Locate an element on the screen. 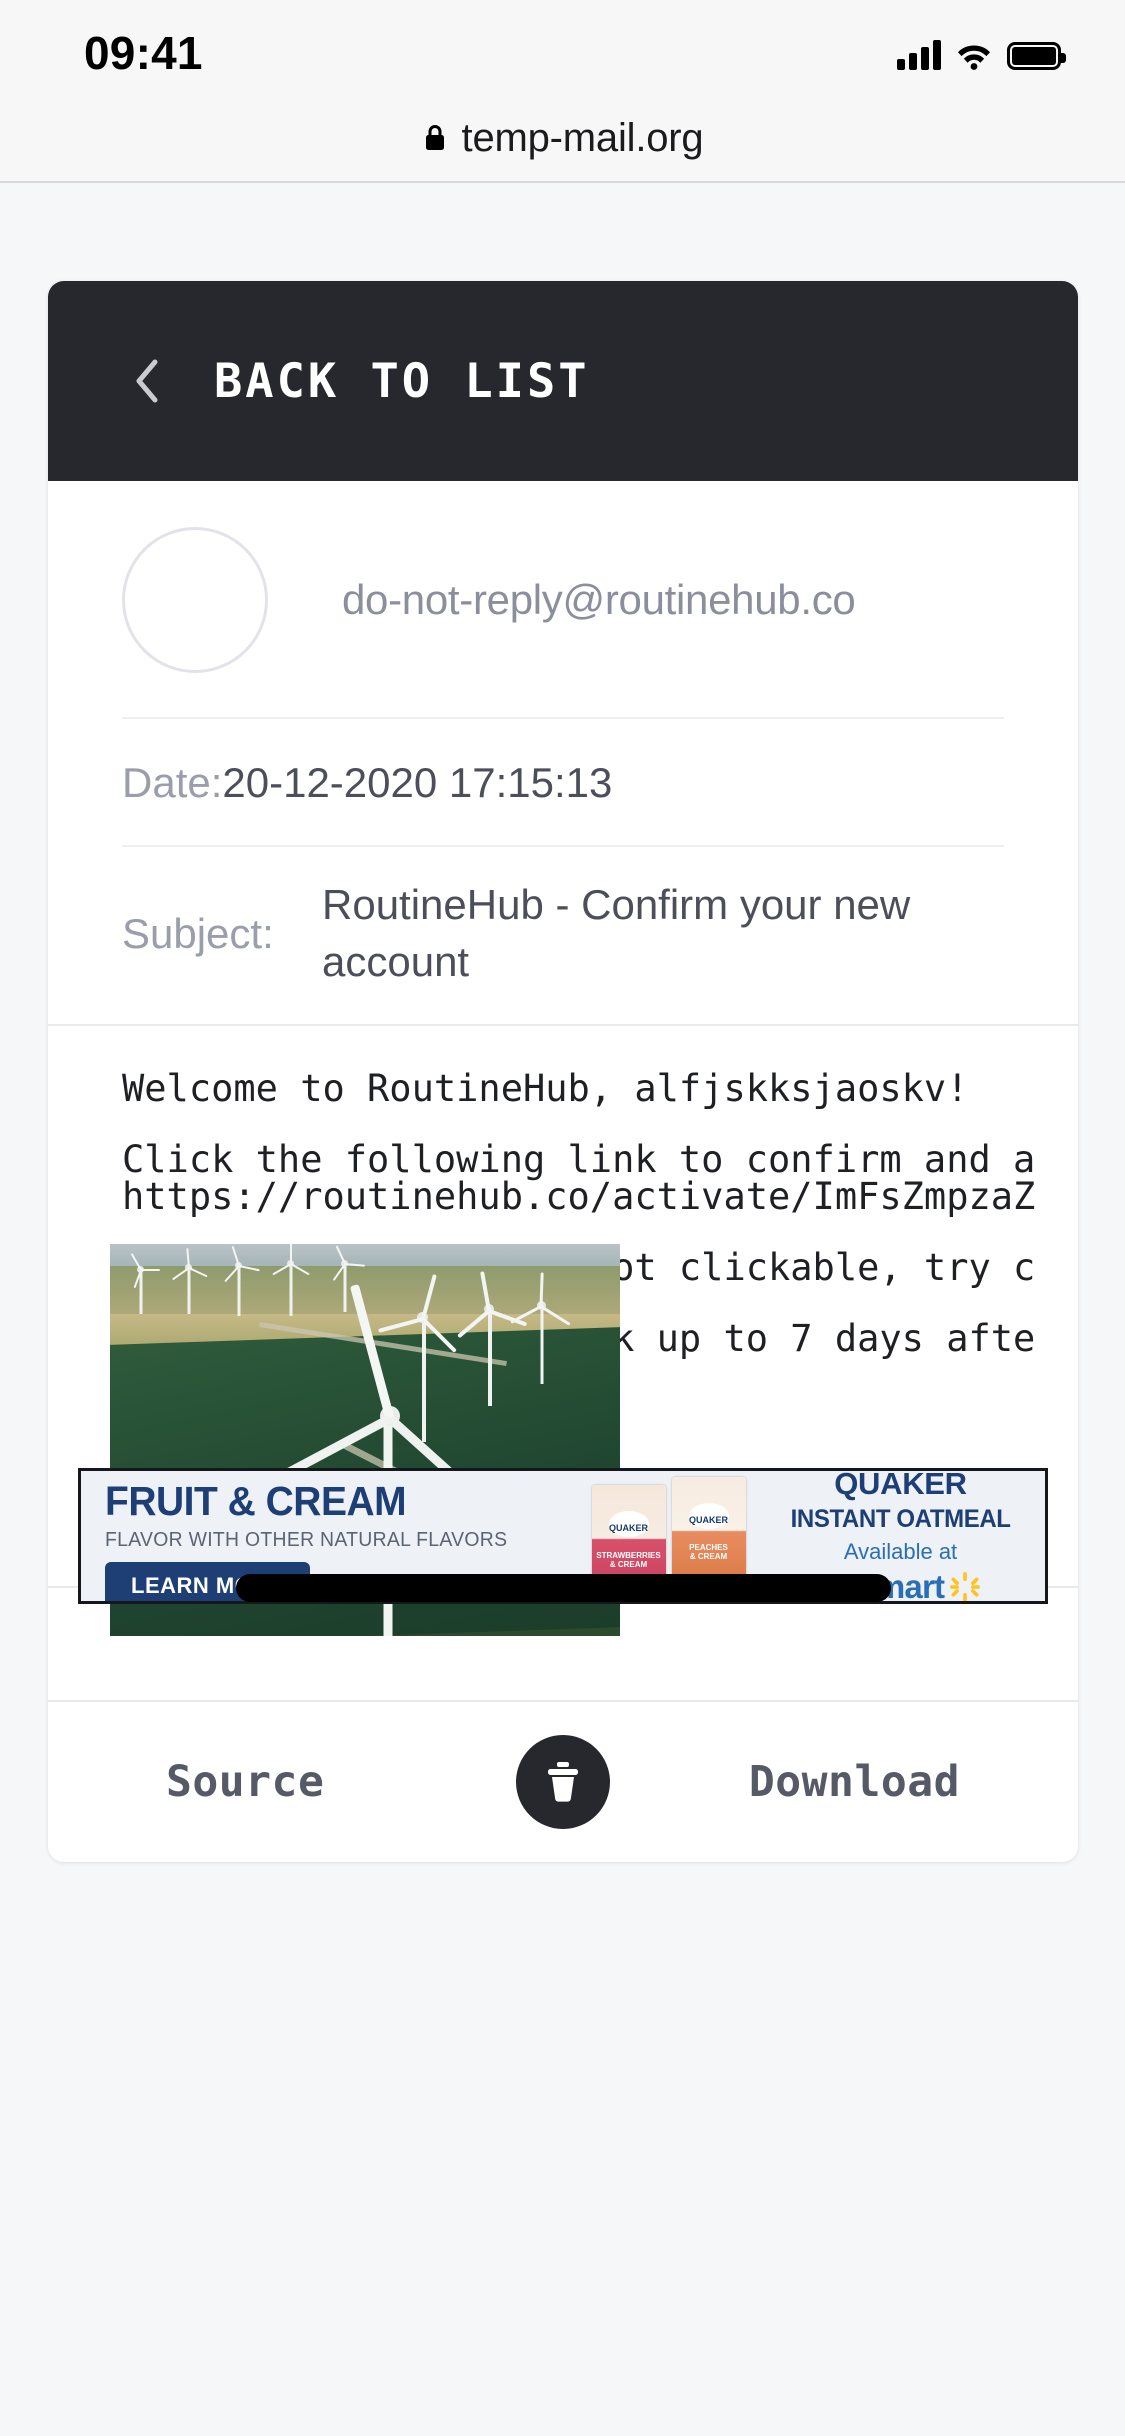  sender-row: do-not-reply@routinehub.co is located at coordinates (563, 599).